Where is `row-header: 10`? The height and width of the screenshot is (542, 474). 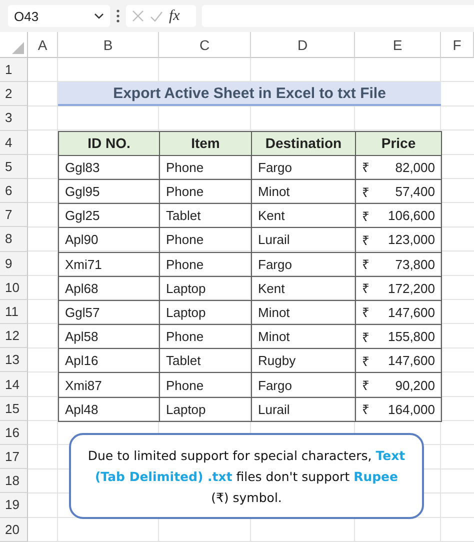
row-header: 10 is located at coordinates (14, 288).